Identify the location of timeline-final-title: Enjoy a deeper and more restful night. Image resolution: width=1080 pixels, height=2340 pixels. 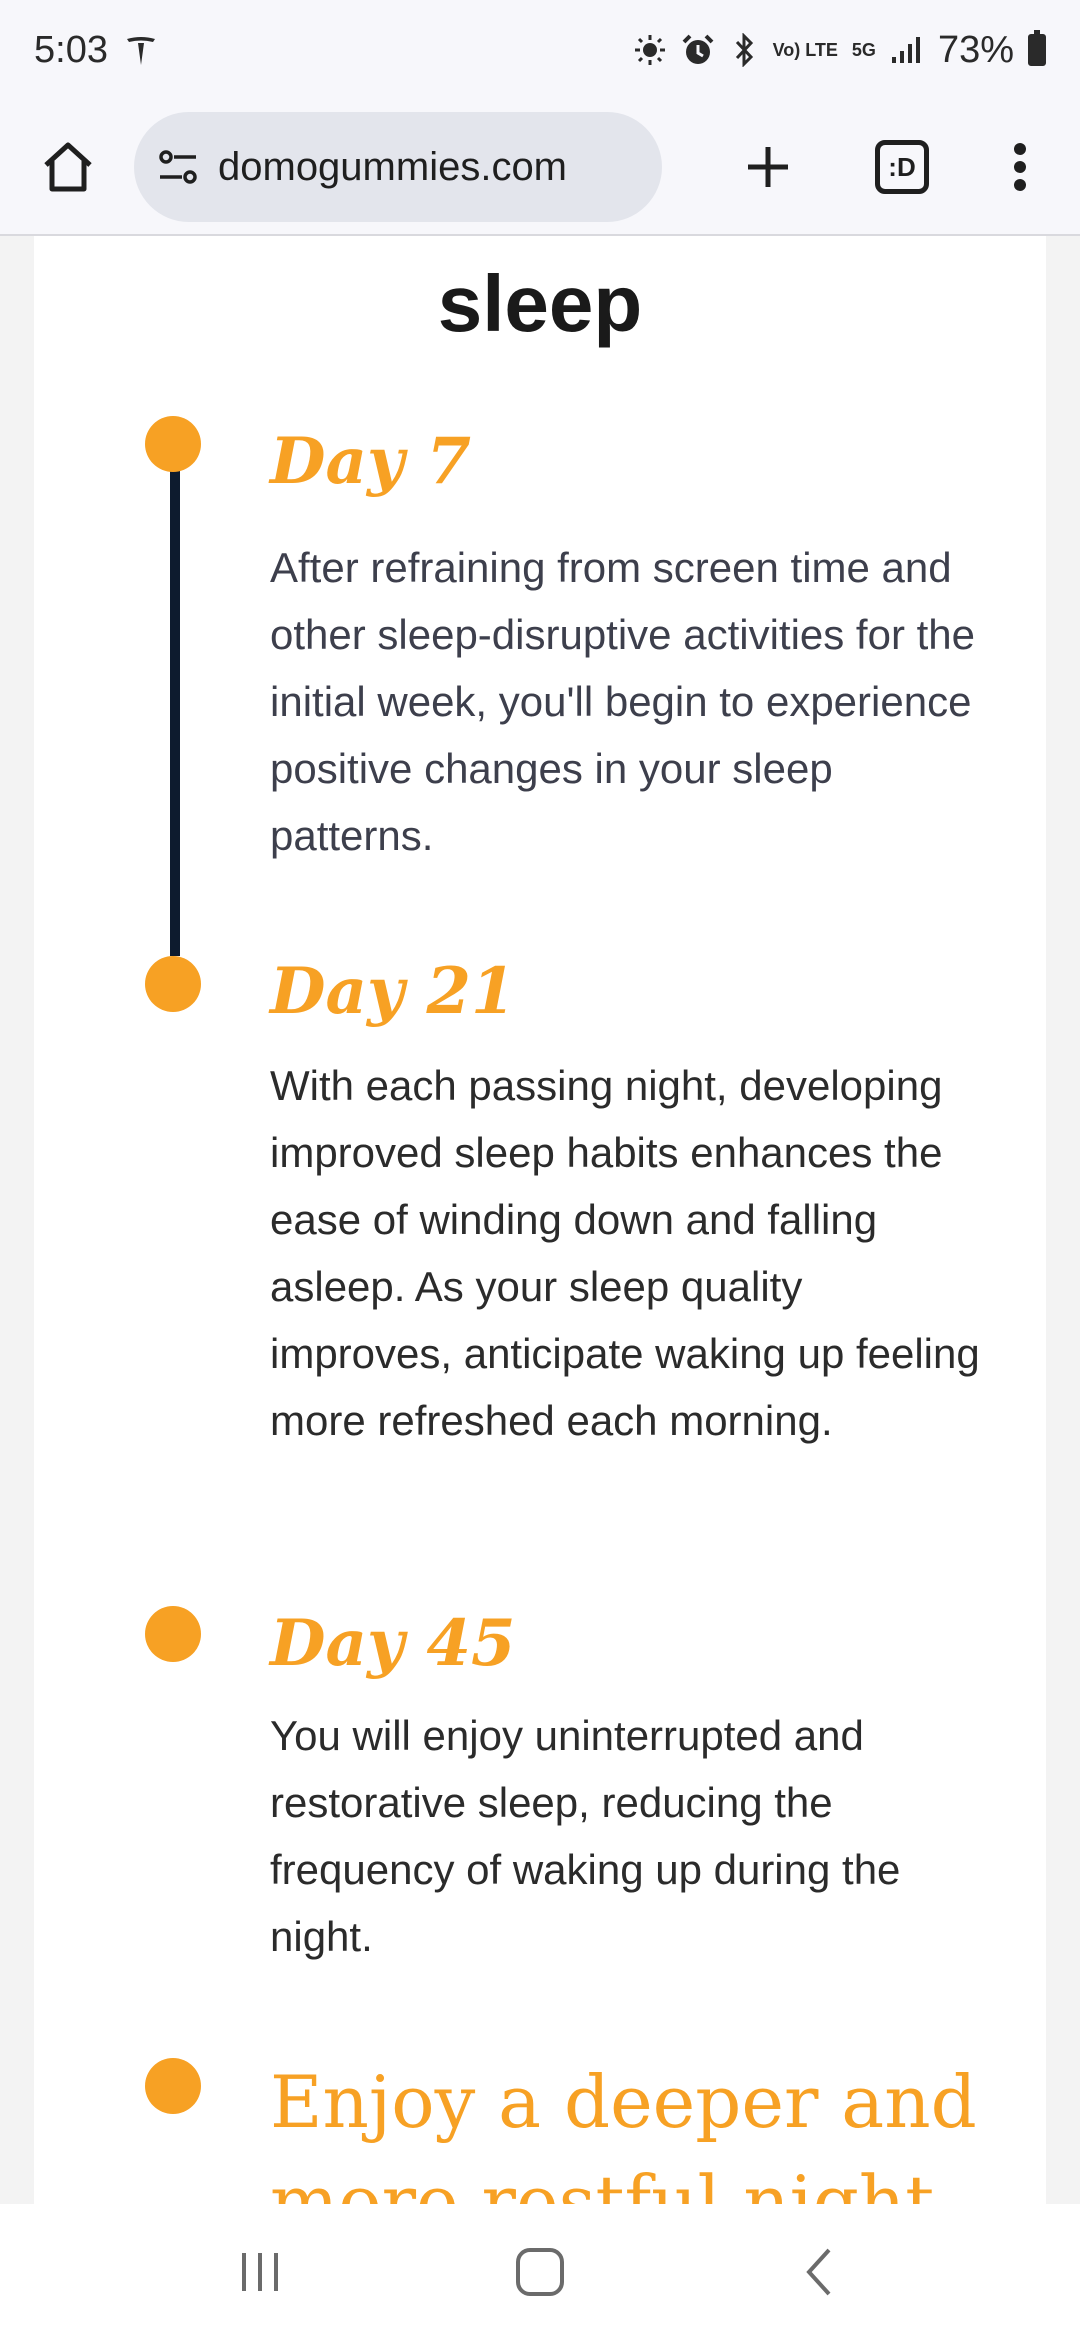
(623, 2132).